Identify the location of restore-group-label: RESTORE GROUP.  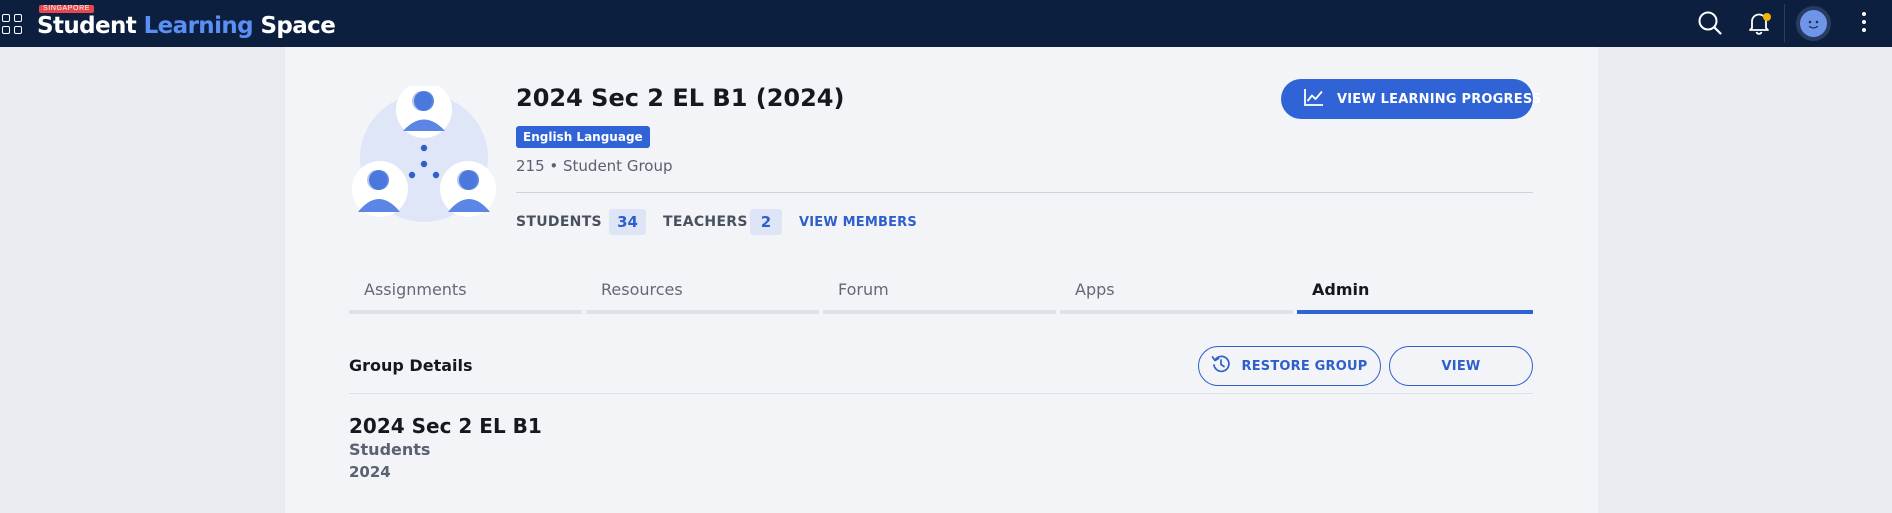
(1304, 366).